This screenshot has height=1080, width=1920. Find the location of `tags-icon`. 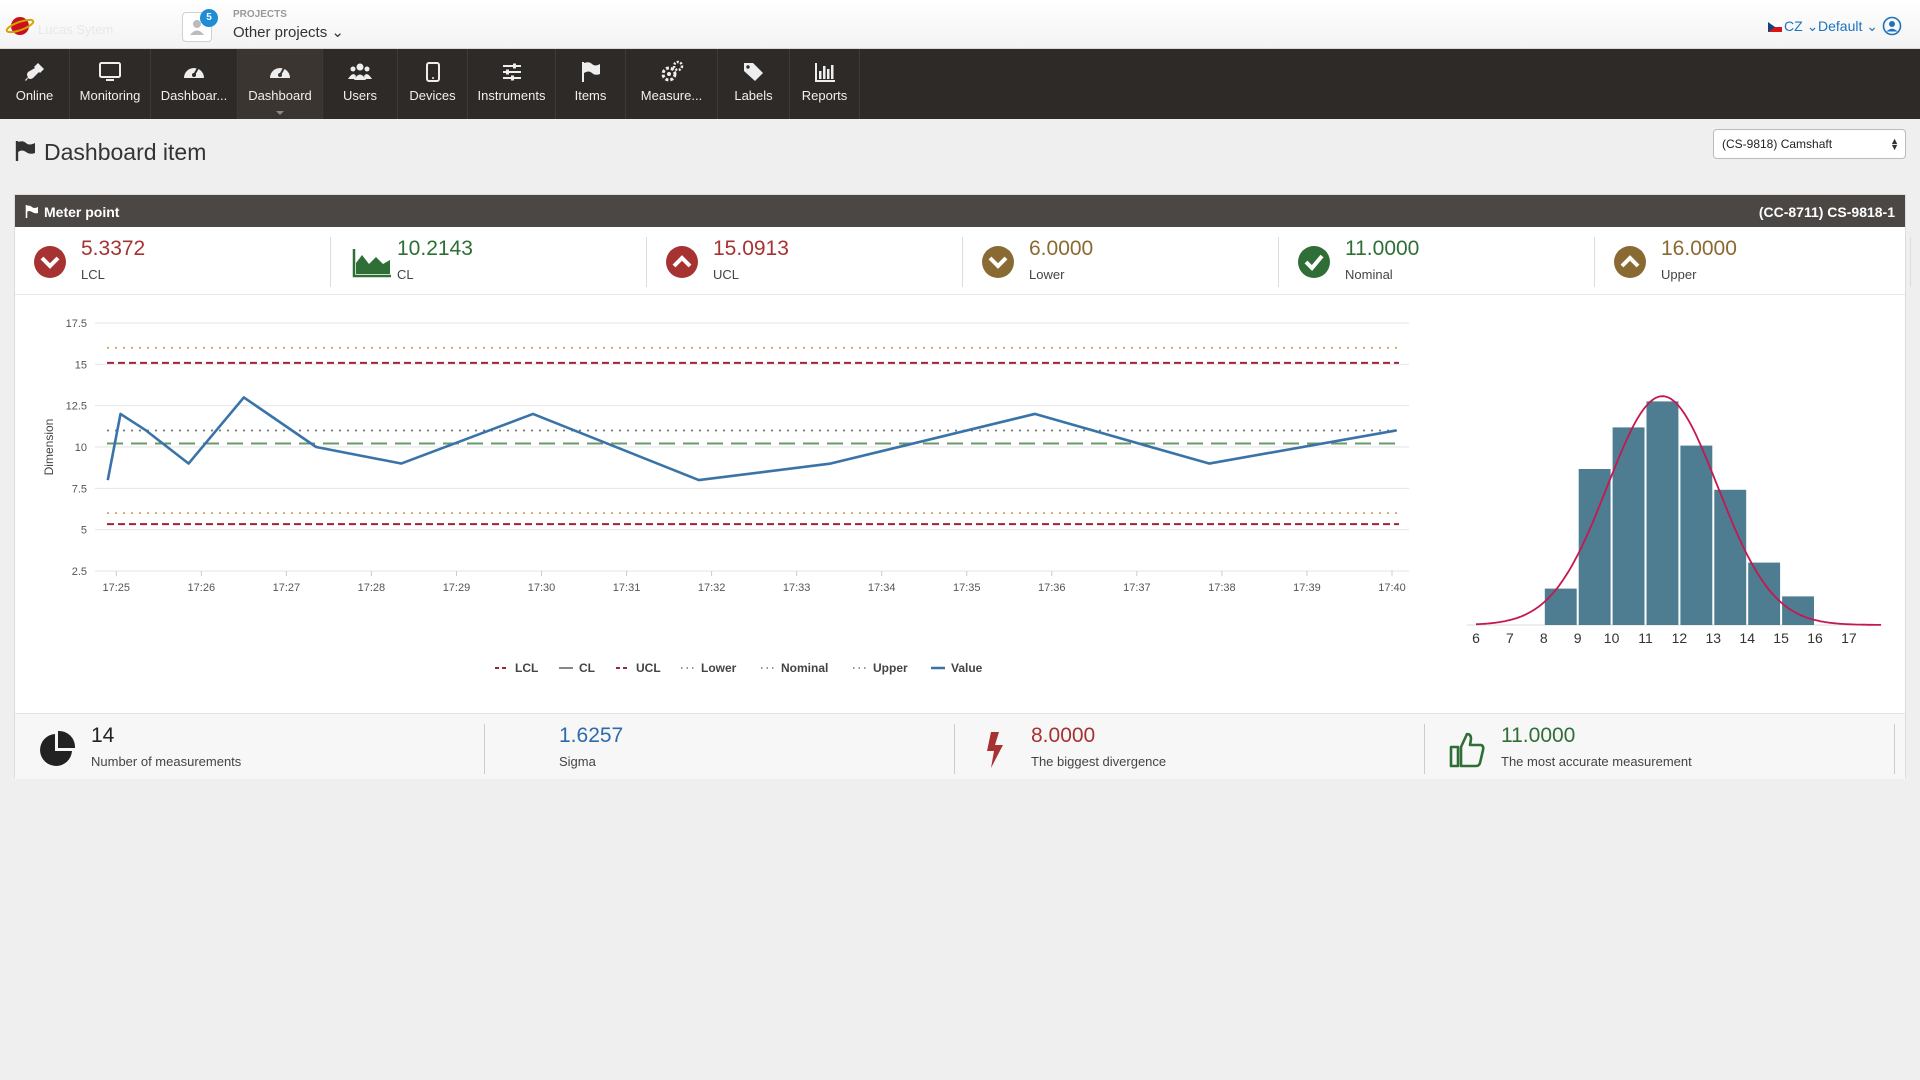

tags-icon is located at coordinates (753, 72).